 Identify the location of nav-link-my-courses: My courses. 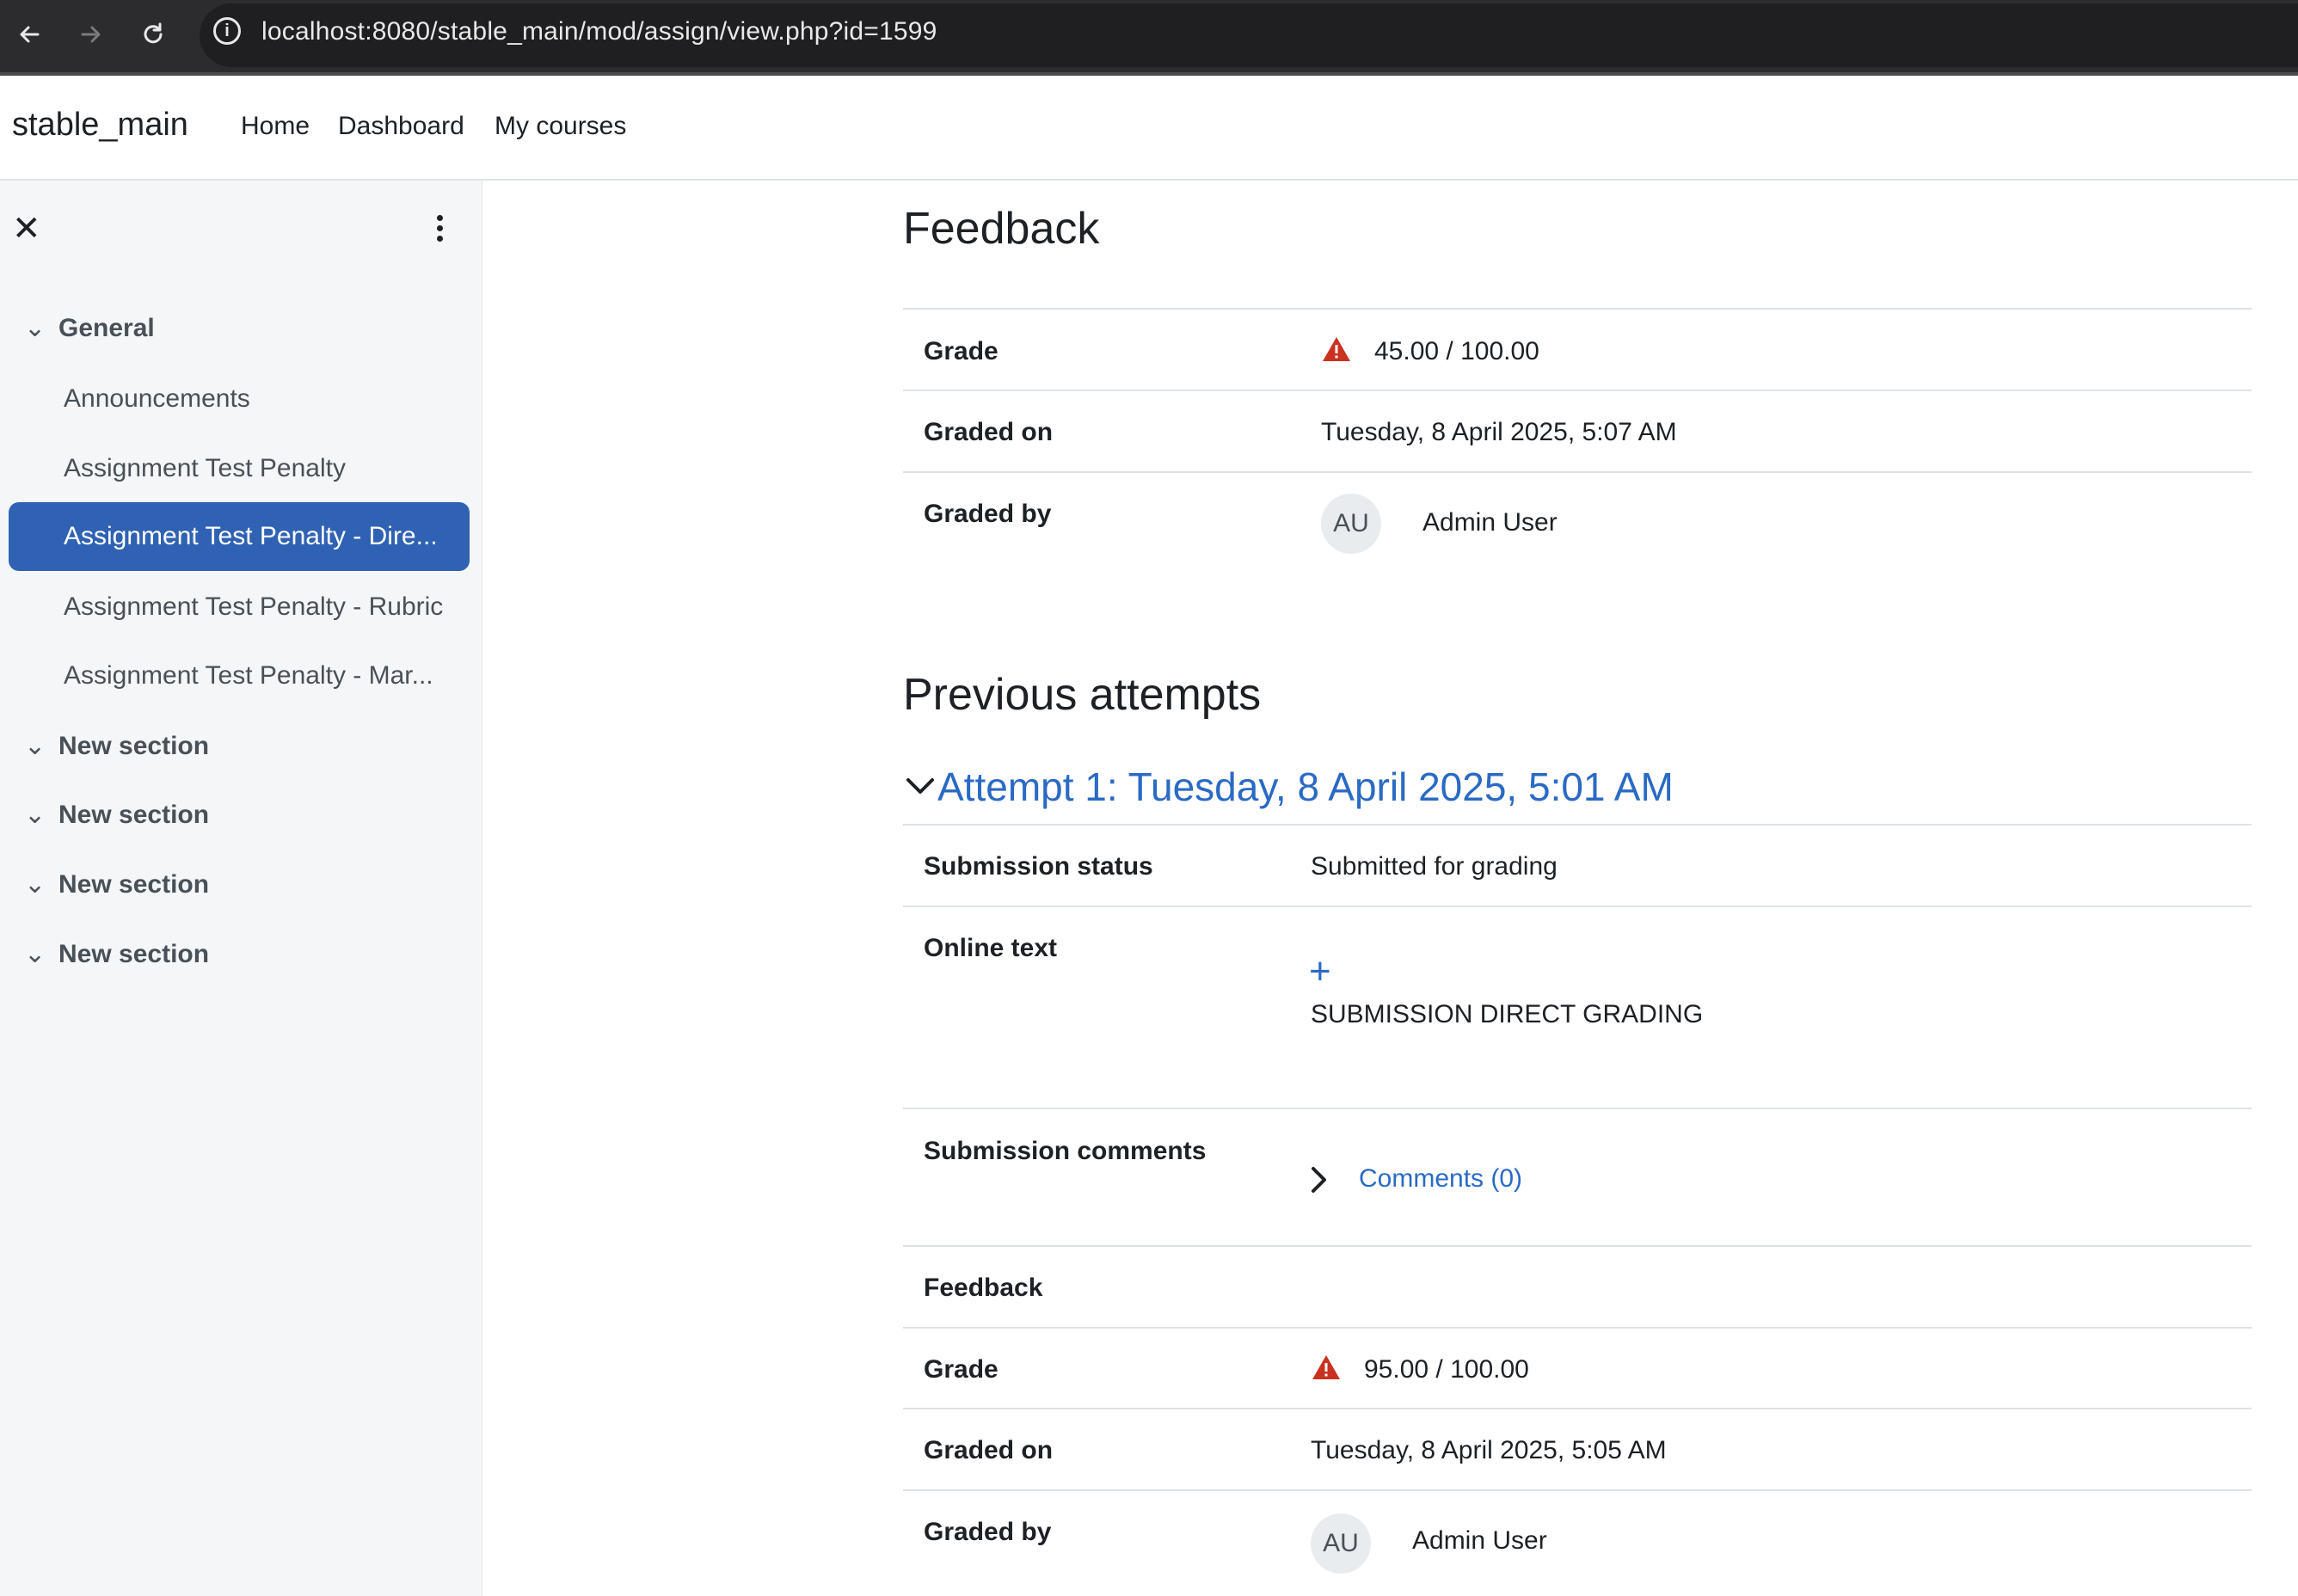
(561, 126).